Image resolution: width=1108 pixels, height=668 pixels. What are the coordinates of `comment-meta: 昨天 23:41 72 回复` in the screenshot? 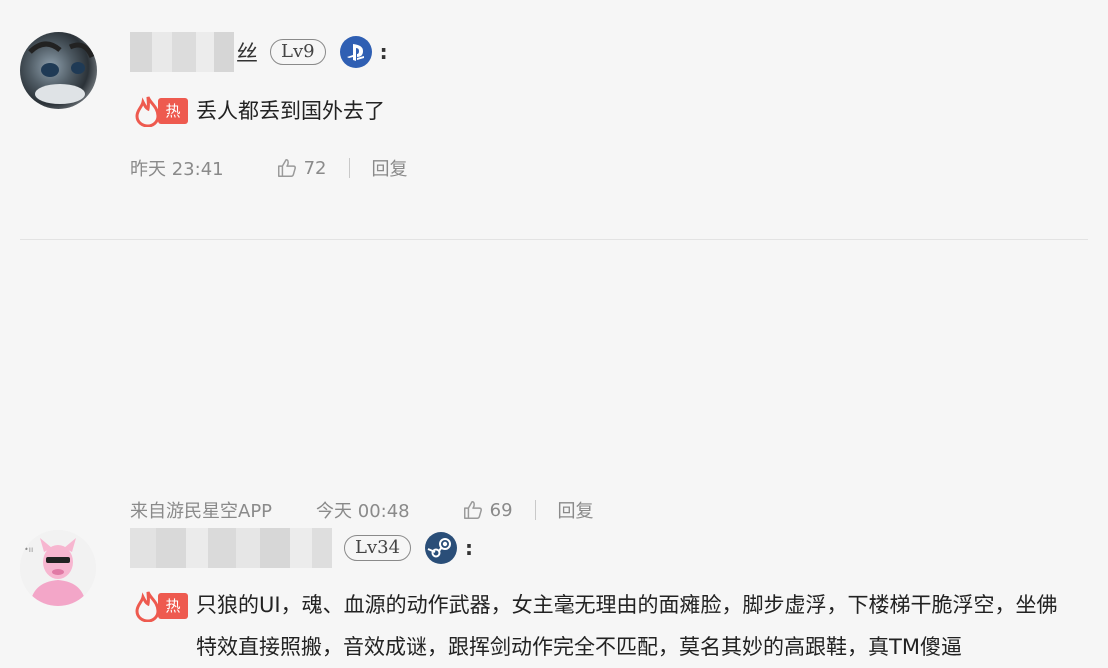 It's located at (269, 168).